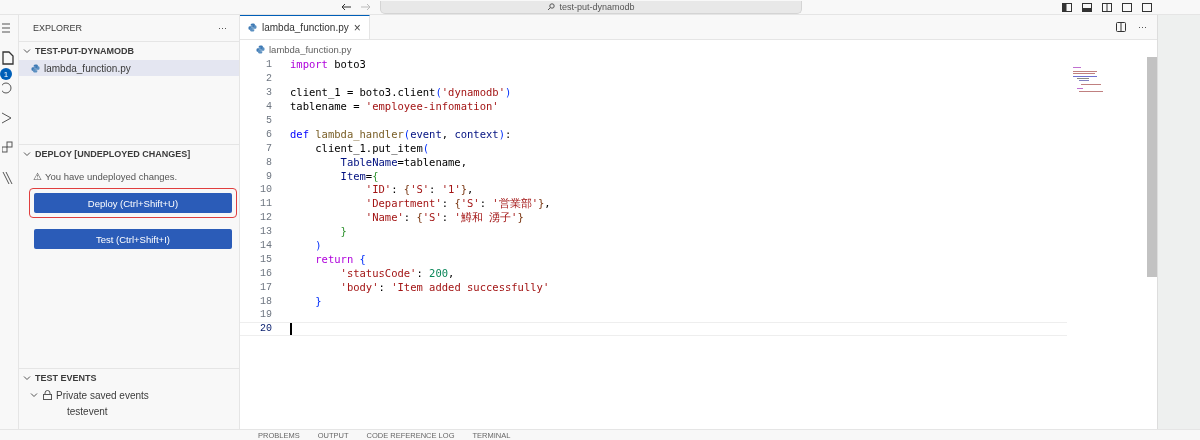 The height and width of the screenshot is (440, 1200). What do you see at coordinates (291, 328) in the screenshot?
I see `text-cursor` at bounding box center [291, 328].